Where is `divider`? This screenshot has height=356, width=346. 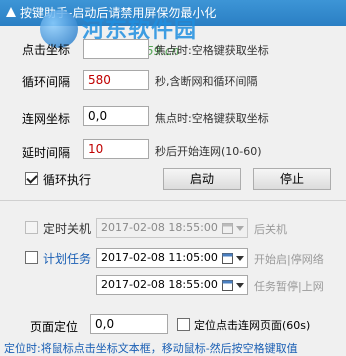
divider is located at coordinates (173, 200).